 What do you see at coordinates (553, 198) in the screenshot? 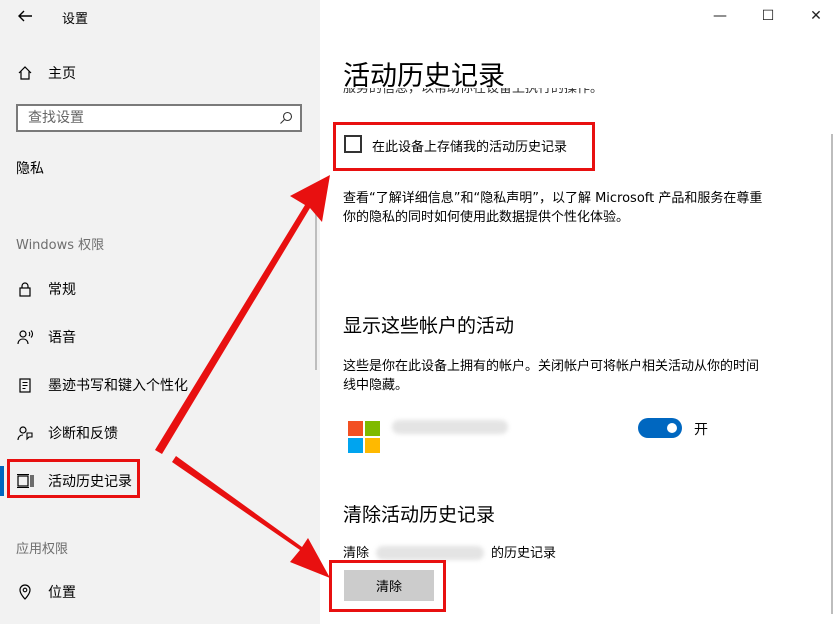
I see `privacy-text-line-1: 查看“了解详细信息”和“隐私声明”，以了解 Microsoft 产品和服务在尊重` at bounding box center [553, 198].